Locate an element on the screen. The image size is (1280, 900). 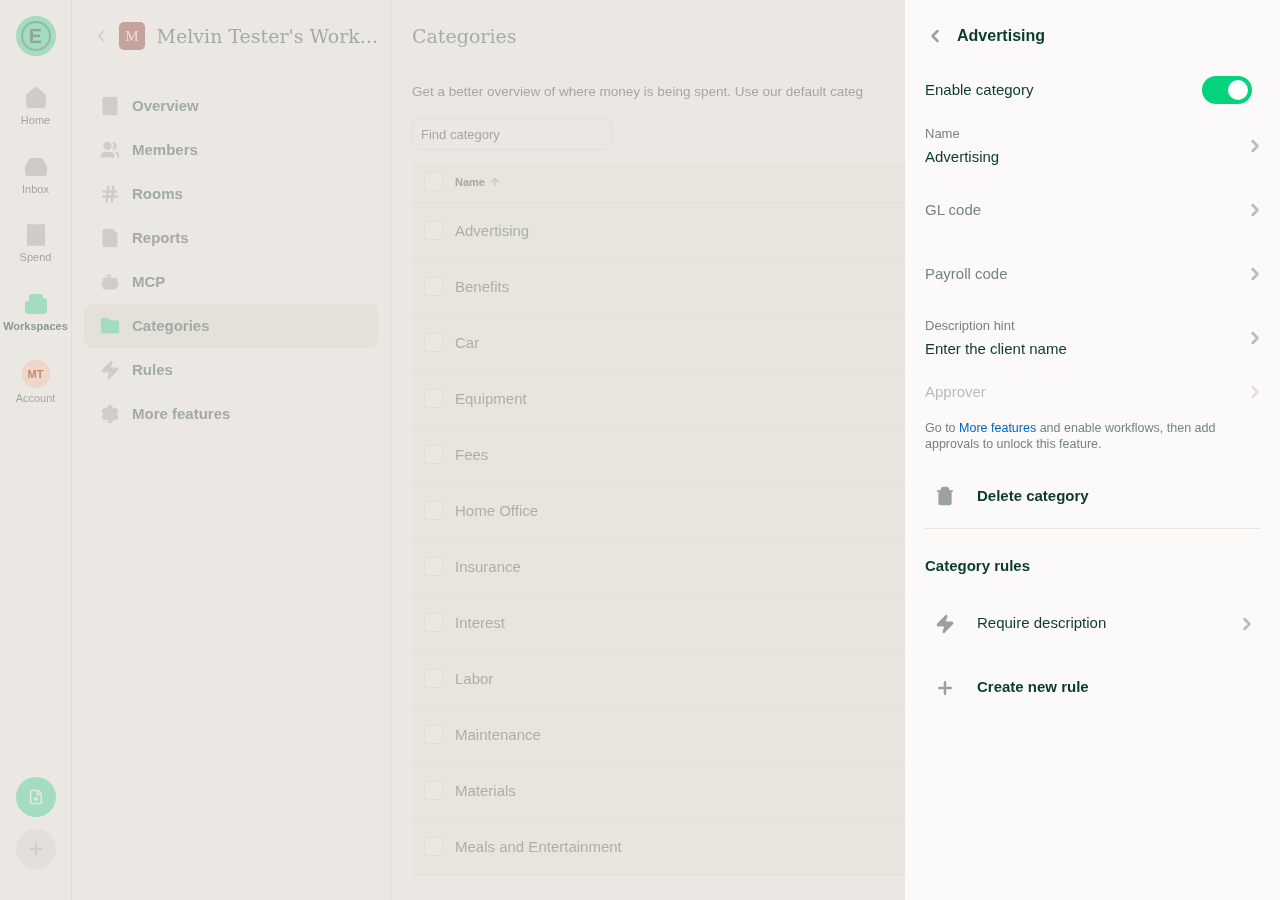
category-name: Labor is located at coordinates (474, 678).